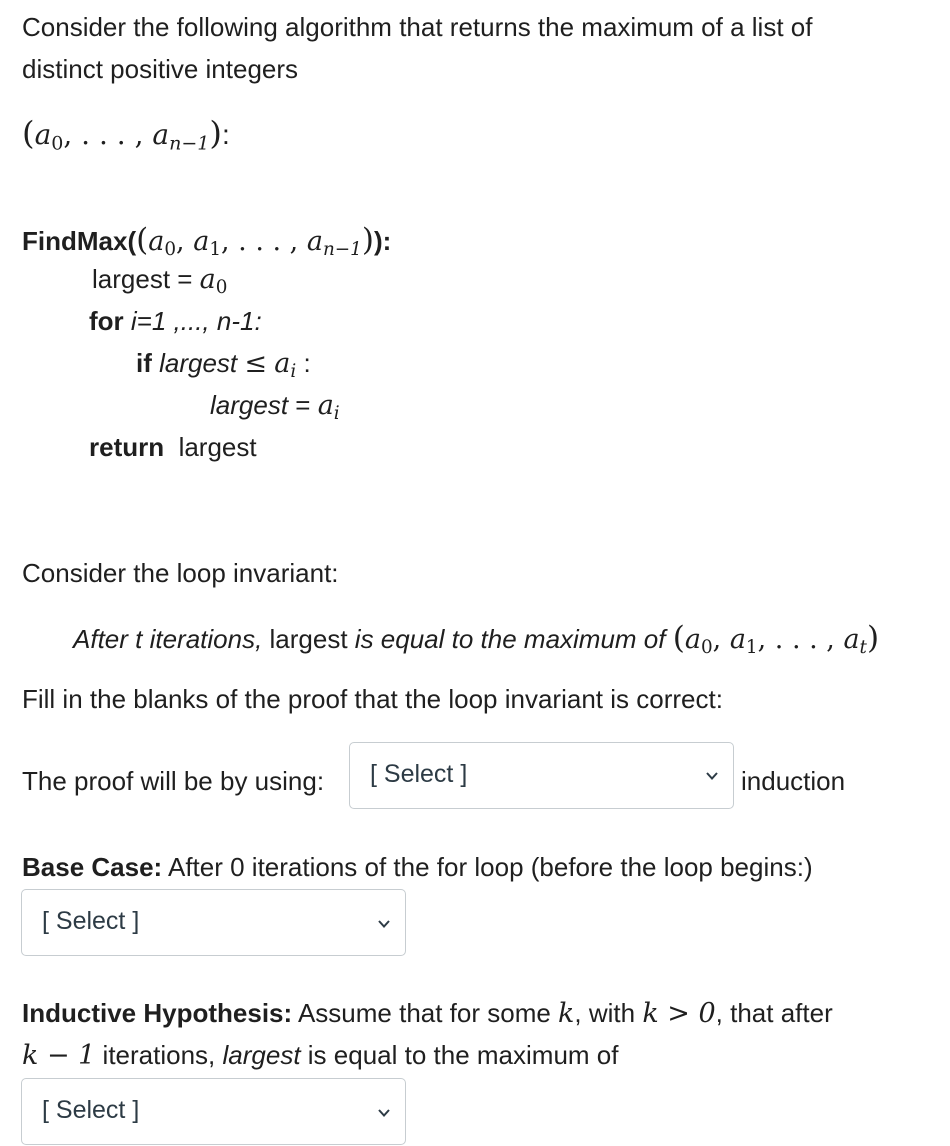 The height and width of the screenshot is (1146, 950). What do you see at coordinates (541, 775) in the screenshot?
I see `proof-type-select: [ Select ]` at bounding box center [541, 775].